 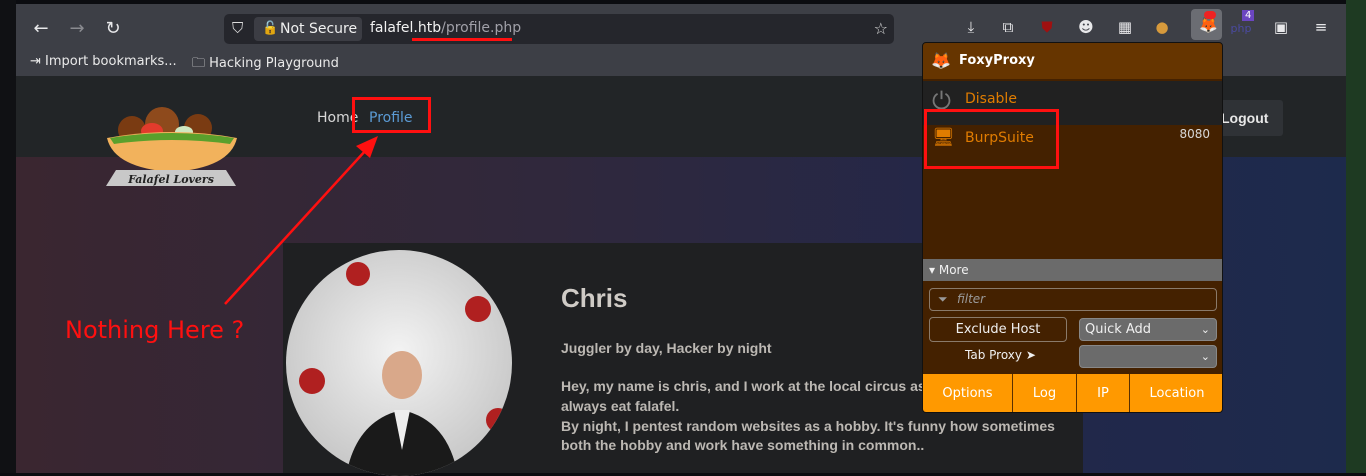 I want to click on quick-add-select: Quick Add ⌄, so click(x=1148, y=329).